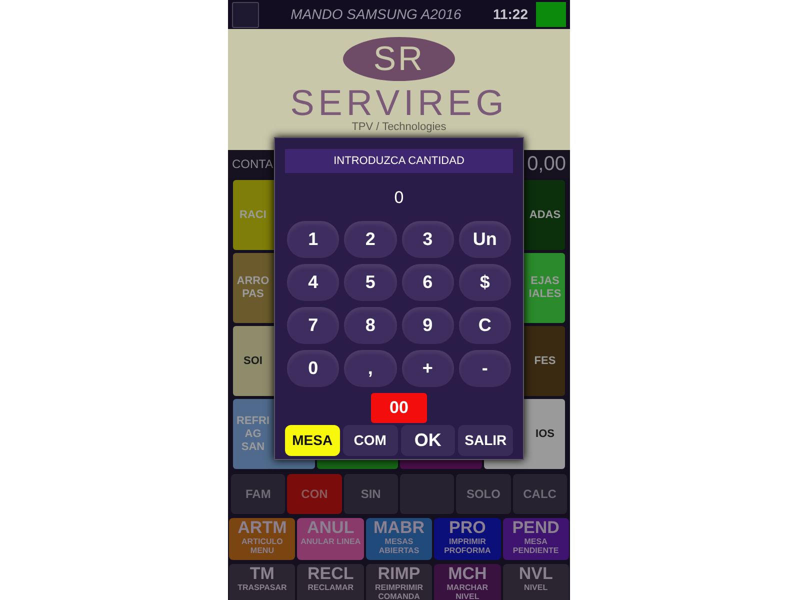  Describe the element at coordinates (428, 282) in the screenshot. I see `keypad-key: 6` at that location.